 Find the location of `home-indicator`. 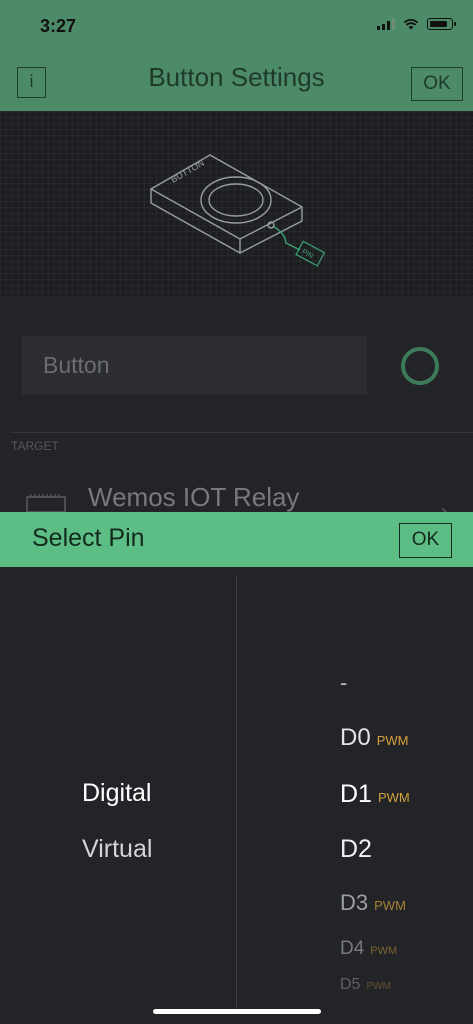

home-indicator is located at coordinates (237, 1011).